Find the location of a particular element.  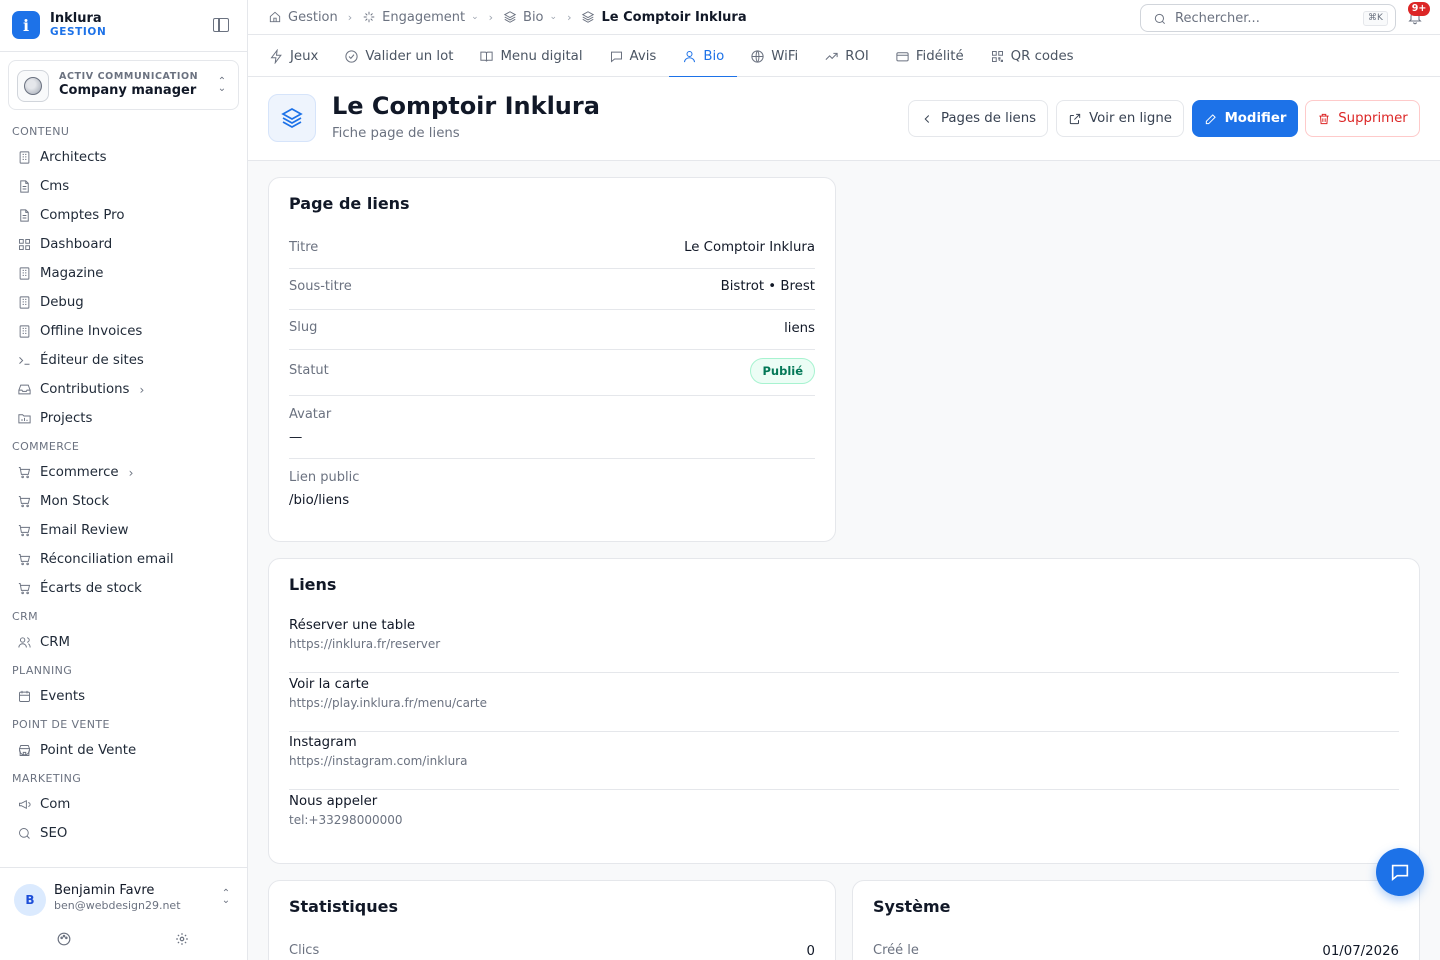

search-input is located at coordinates (1265, 18).